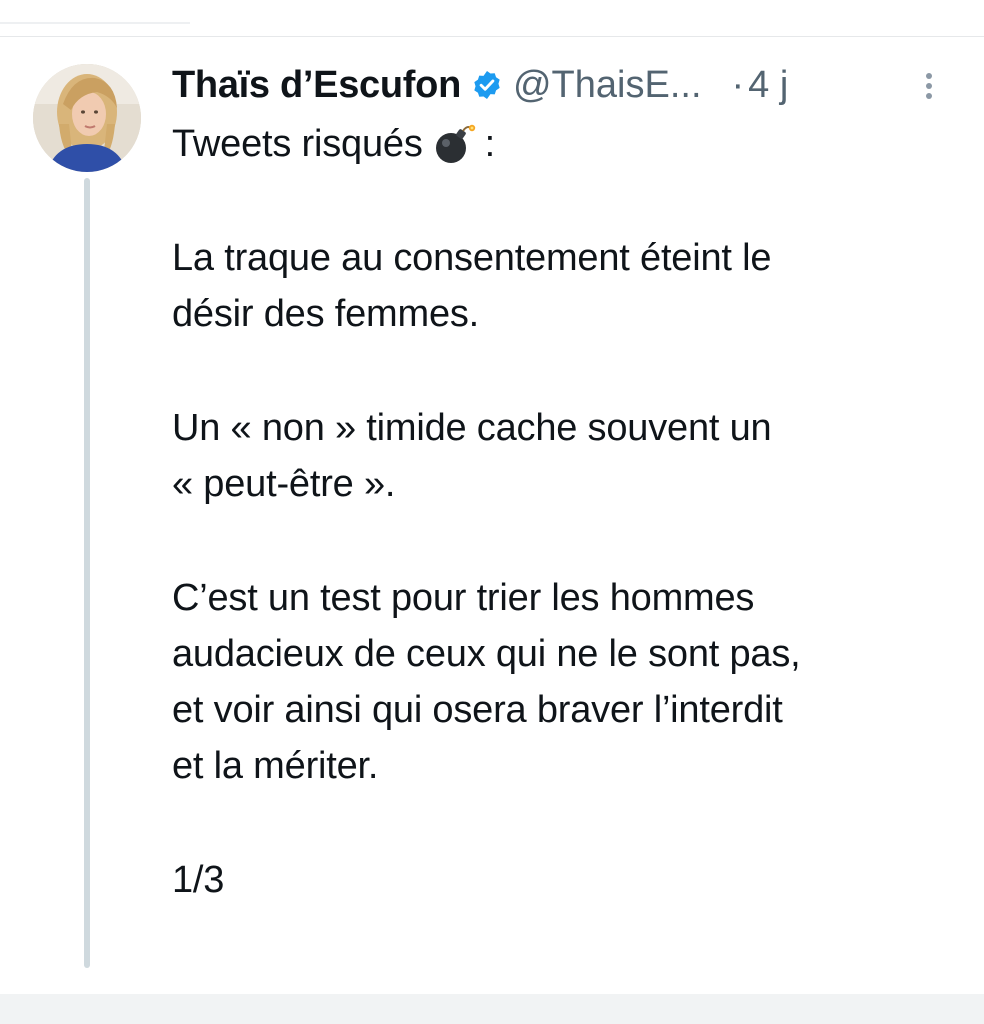 Image resolution: width=984 pixels, height=1024 pixels. I want to click on avatar, so click(87, 118).